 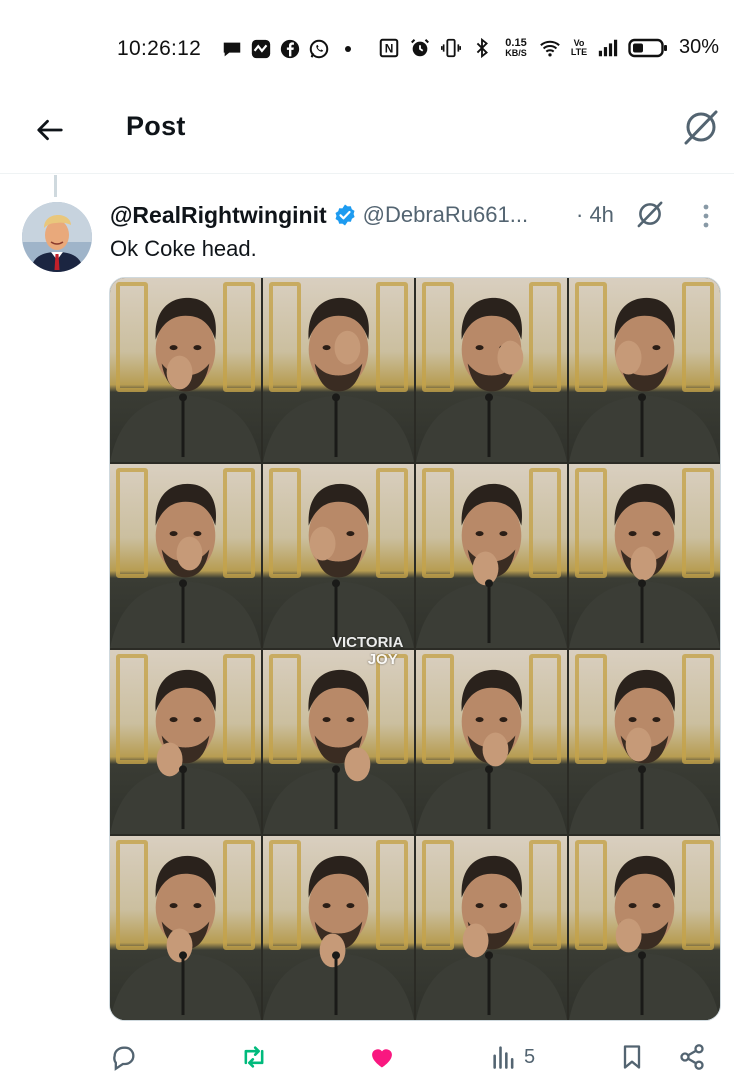 What do you see at coordinates (699, 47) in the screenshot?
I see `battery-percent: 30%` at bounding box center [699, 47].